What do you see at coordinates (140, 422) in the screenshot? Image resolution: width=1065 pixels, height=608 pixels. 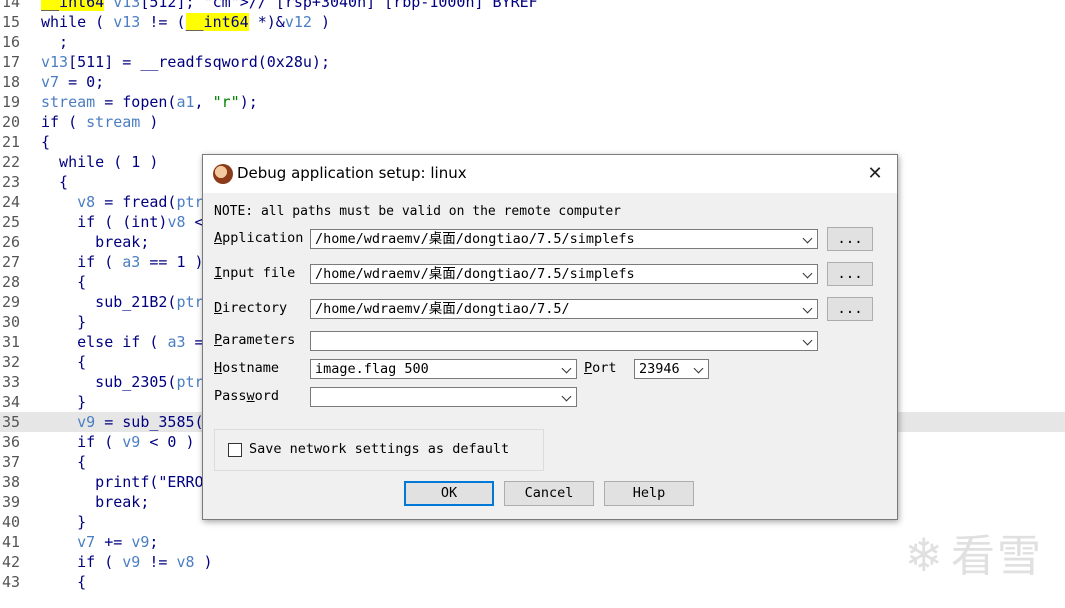 I see `code-text: v9 = sub_3585(` at bounding box center [140, 422].